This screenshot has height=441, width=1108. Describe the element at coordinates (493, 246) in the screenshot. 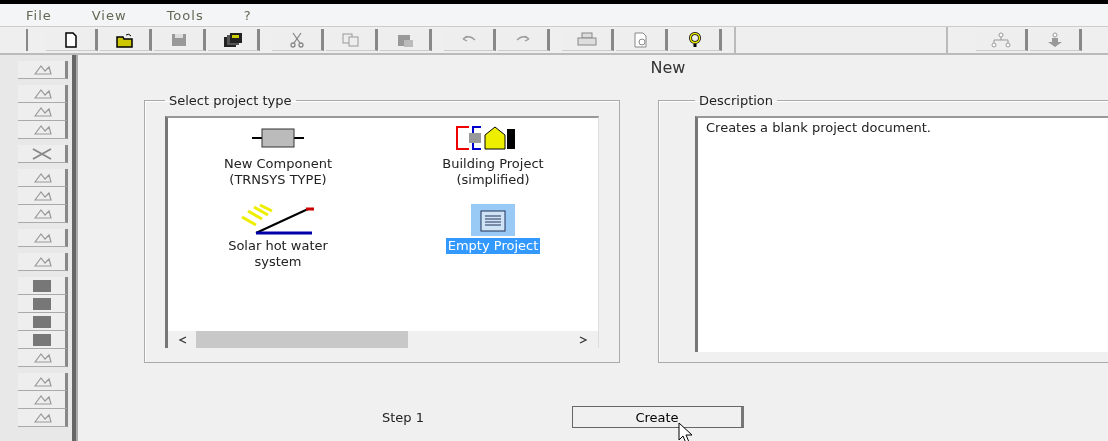

I see `project-type-label: Empty Project` at that location.